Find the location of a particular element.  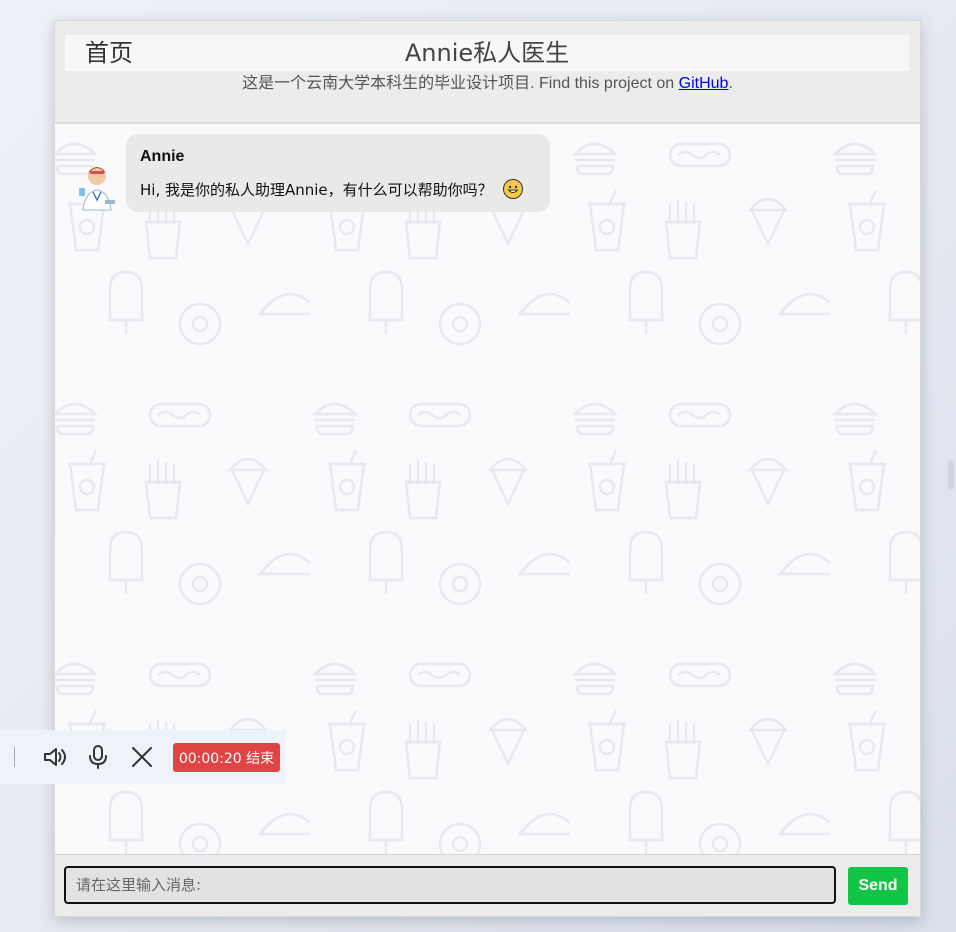

page-title: Annie私人医生 is located at coordinates (487, 53).